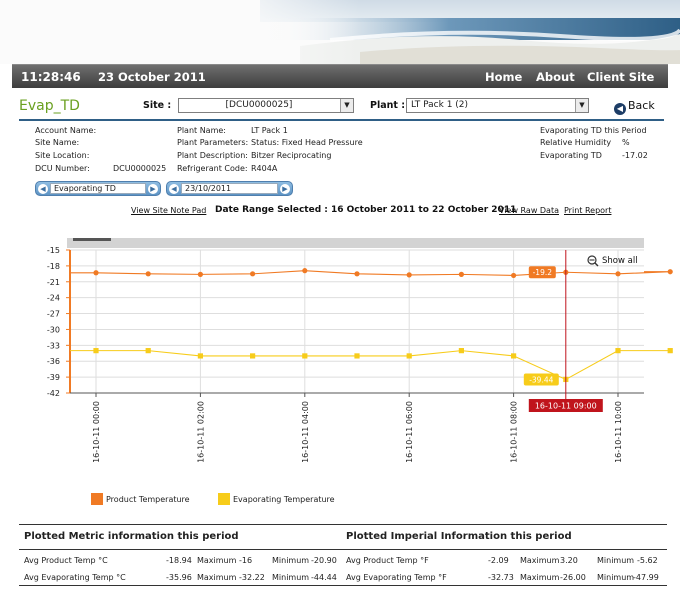  Describe the element at coordinates (53, 361) in the screenshot. I see `y-tick-label: -36` at that location.